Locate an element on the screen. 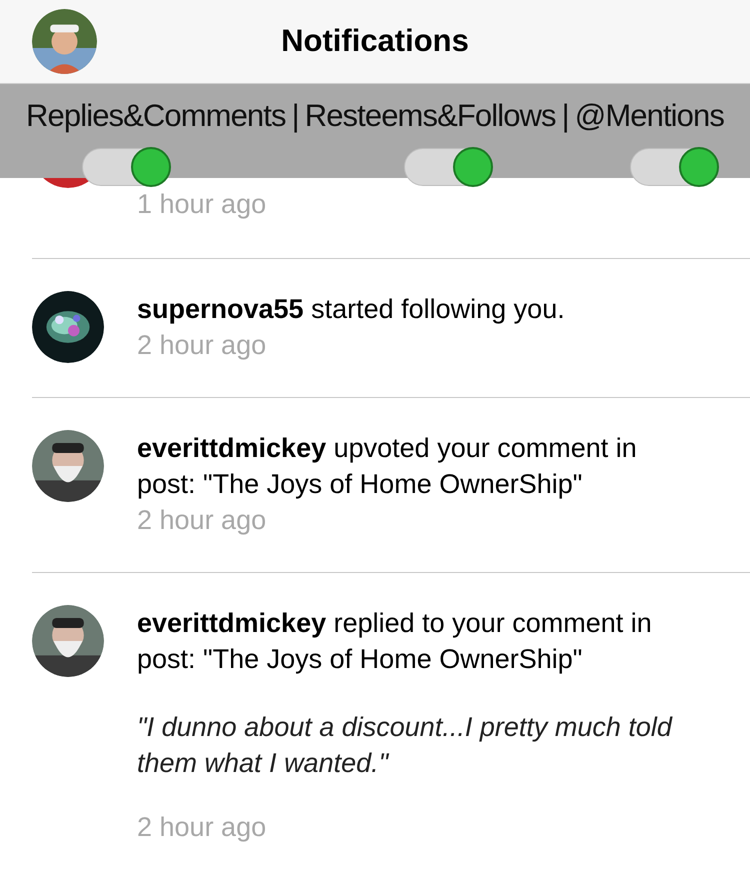 The image size is (750, 888). notification-message: everittdmickey replied to your comment in post: "The Joys of Home OwnerShip" is located at coordinates (395, 641).